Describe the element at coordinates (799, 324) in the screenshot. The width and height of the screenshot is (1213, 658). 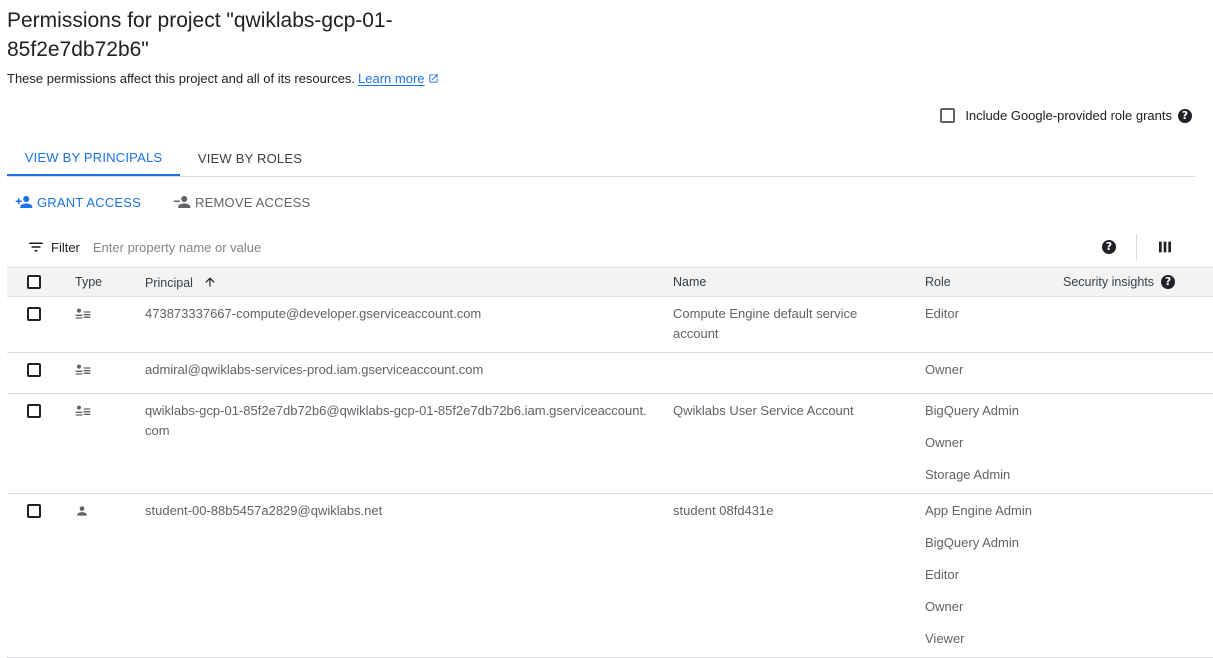
I see `name-cell: Compute Engine default service account` at that location.